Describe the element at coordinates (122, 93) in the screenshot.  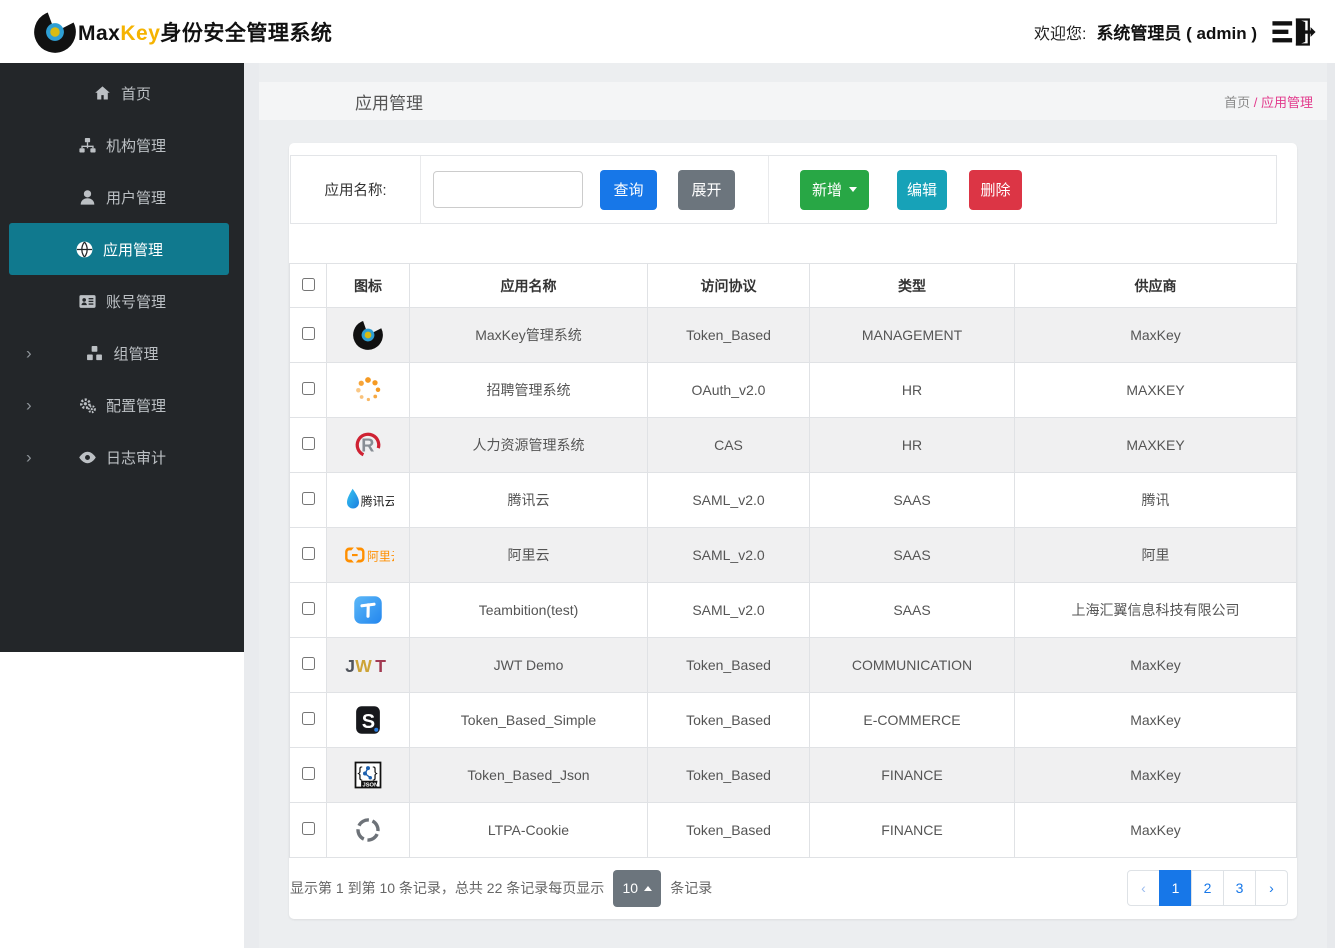
I see `sidebar-item-home: 首页` at that location.